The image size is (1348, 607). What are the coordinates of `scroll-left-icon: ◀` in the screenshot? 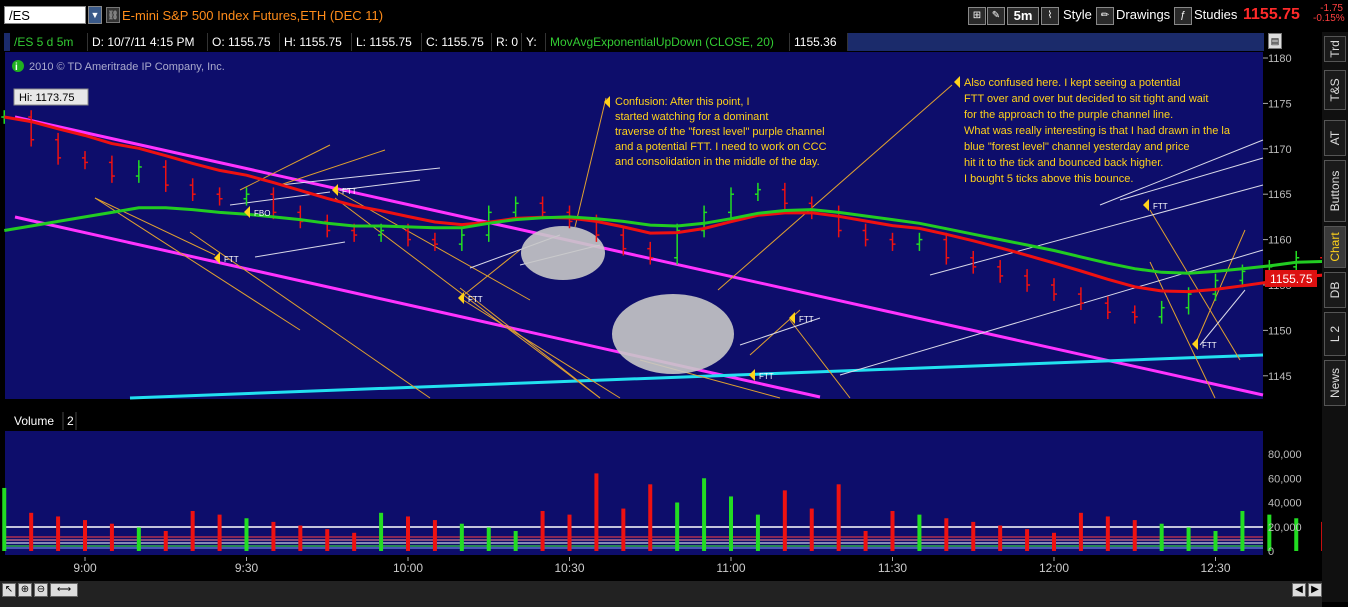 It's located at (1299, 590).